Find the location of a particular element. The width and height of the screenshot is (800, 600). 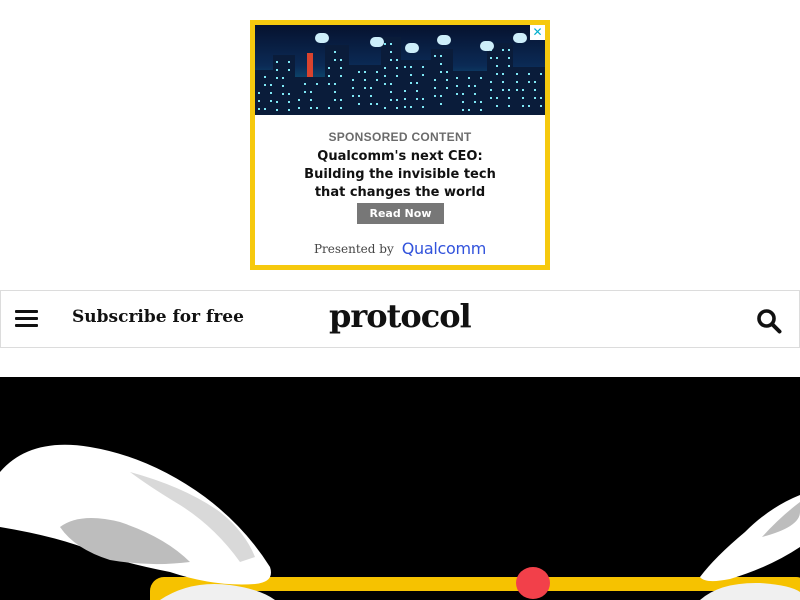

search-icon is located at coordinates (769, 321).